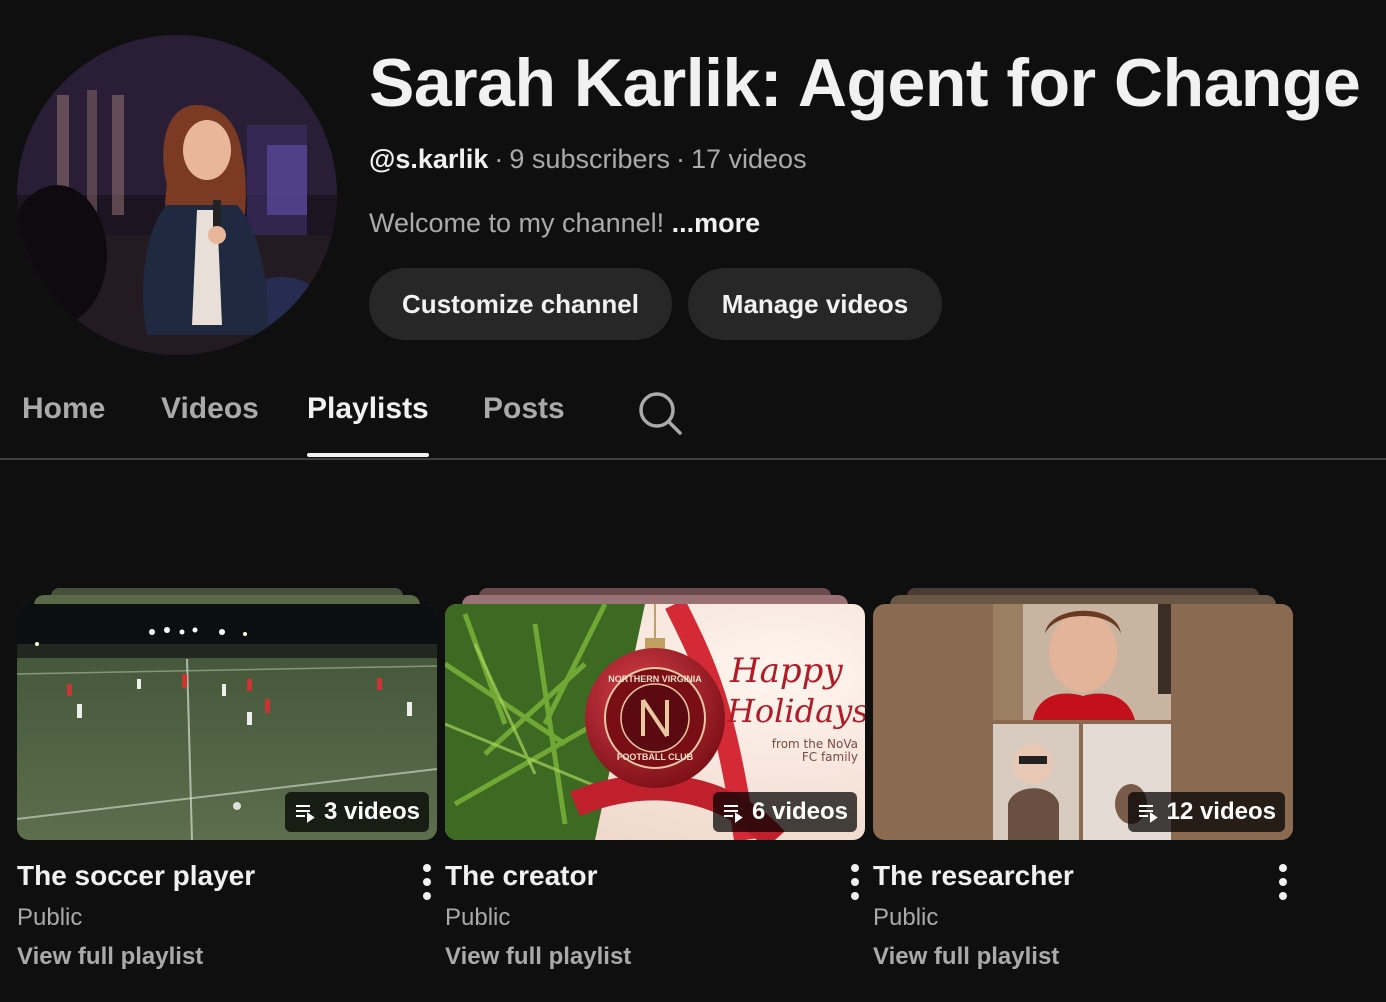 Image resolution: width=1386 pixels, height=1002 pixels. I want to click on ornament-text-top: NORTHERN VIRGINIA, so click(655, 679).